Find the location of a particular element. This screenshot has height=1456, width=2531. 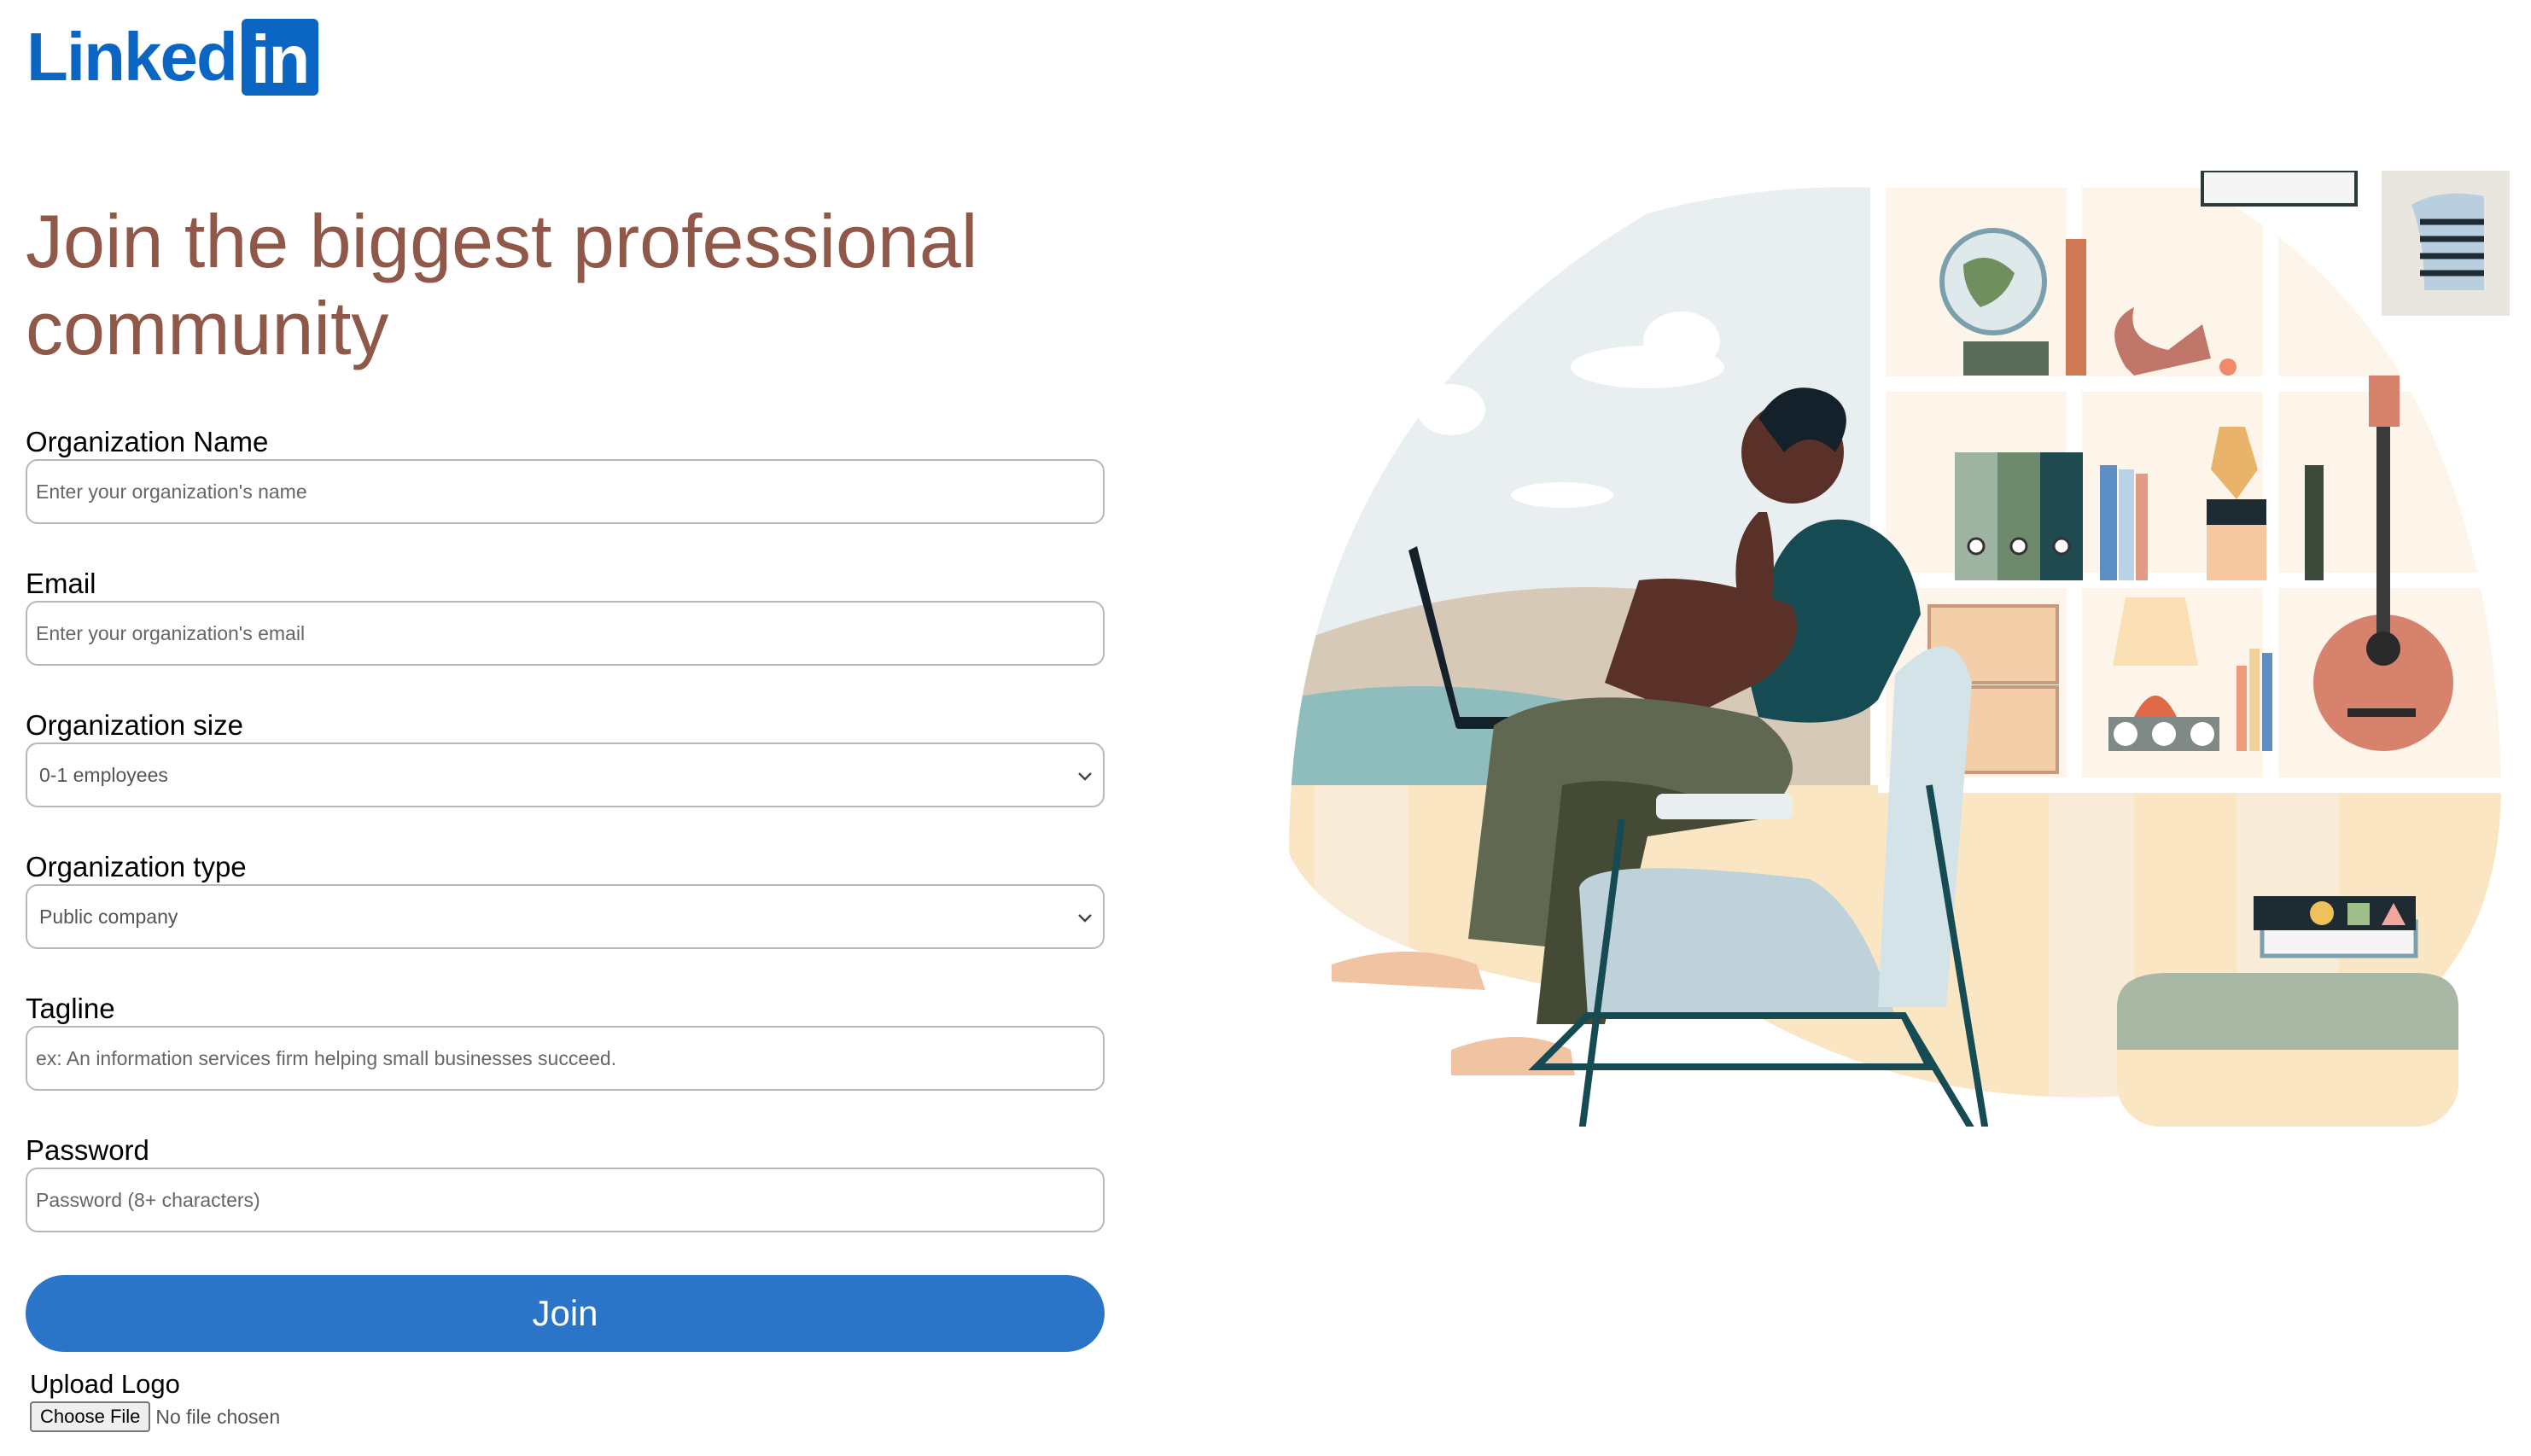

password-field: Password is located at coordinates (565, 1206).